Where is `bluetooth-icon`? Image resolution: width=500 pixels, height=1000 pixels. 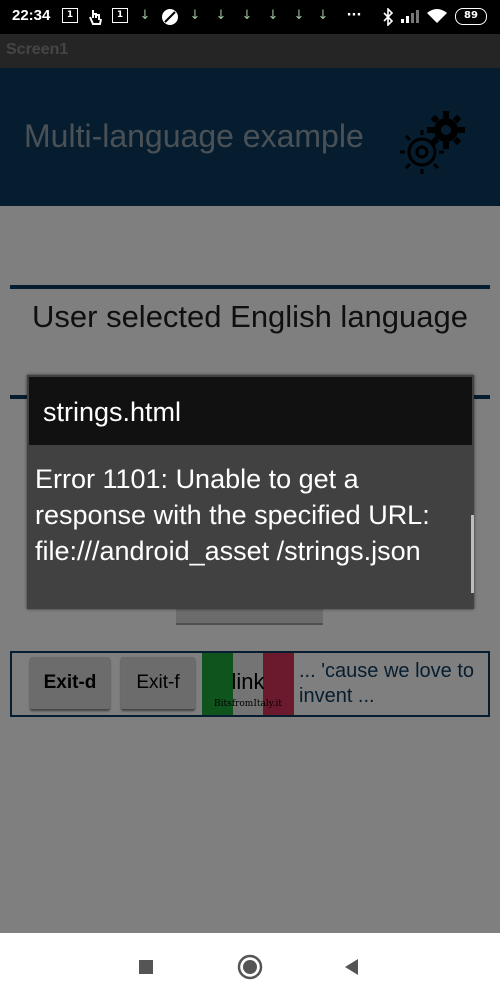
bluetooth-icon is located at coordinates (388, 17).